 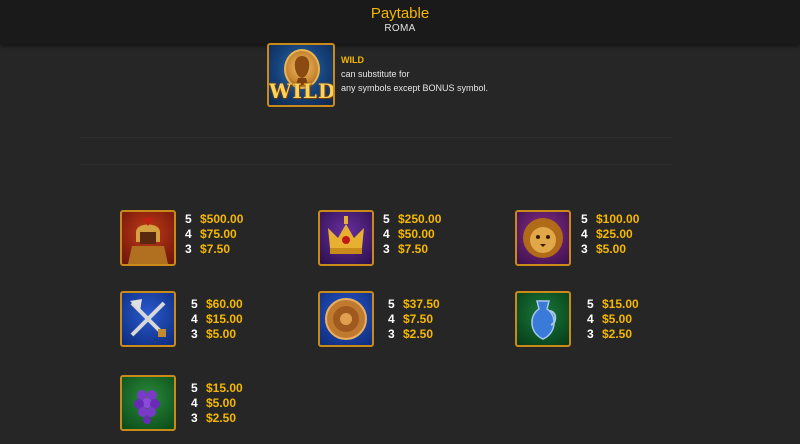 I want to click on paytable-symbol-gladiator: 5 $500.00 4 $75.00 3 $7.50, so click(x=214, y=234).